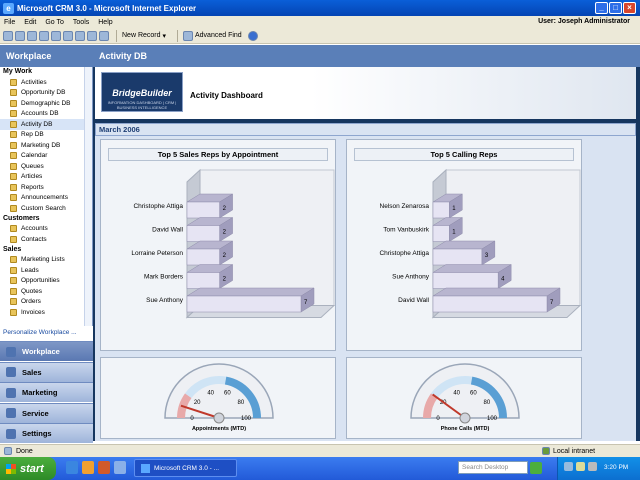  I want to click on sidebar-section-header: Customers, so click(46, 219).